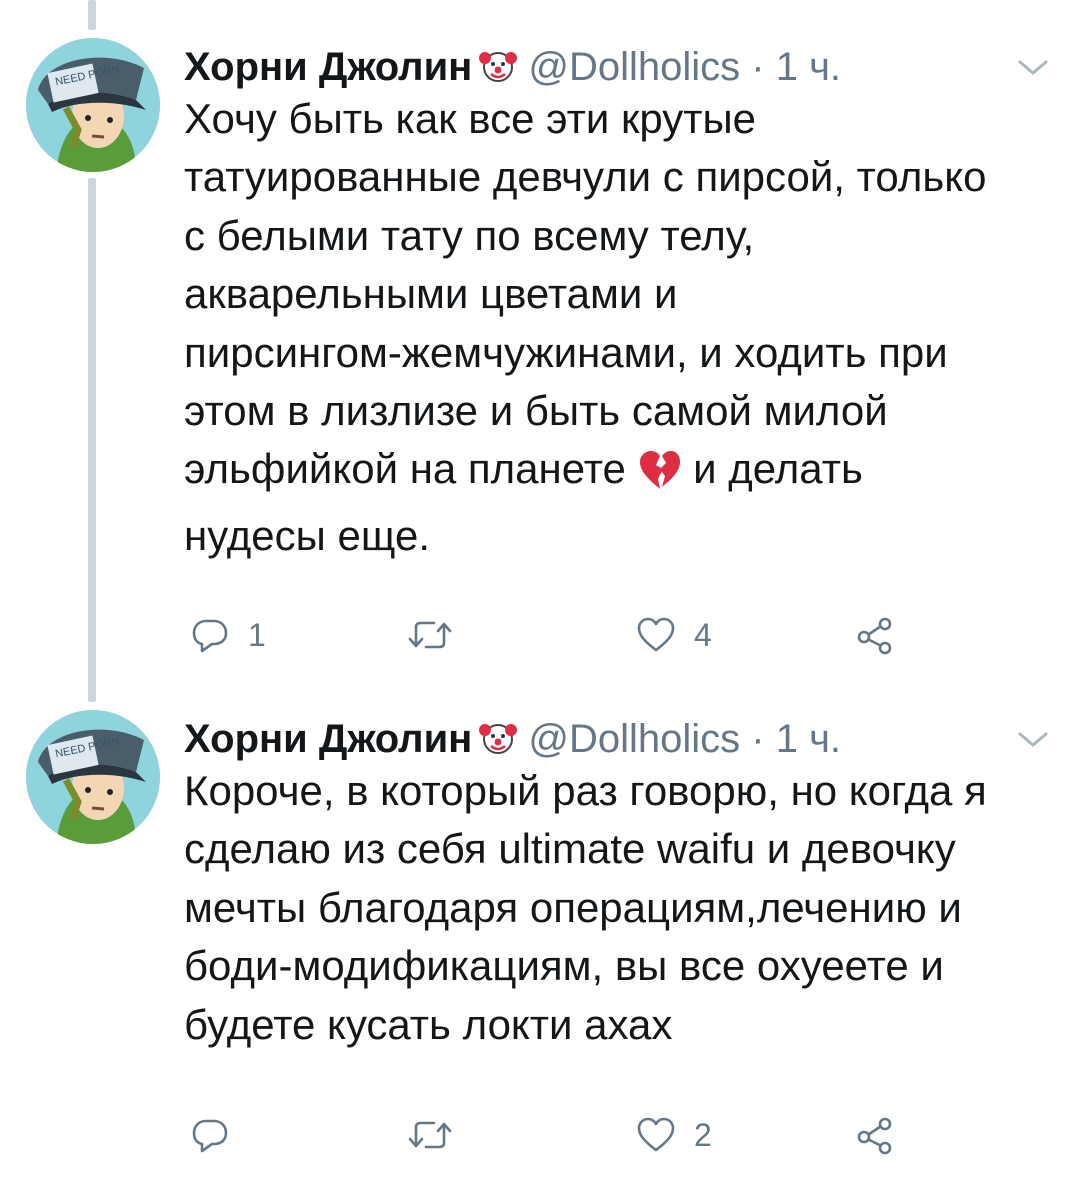  Describe the element at coordinates (703, 1134) in the screenshot. I see `like-count: 2` at that location.